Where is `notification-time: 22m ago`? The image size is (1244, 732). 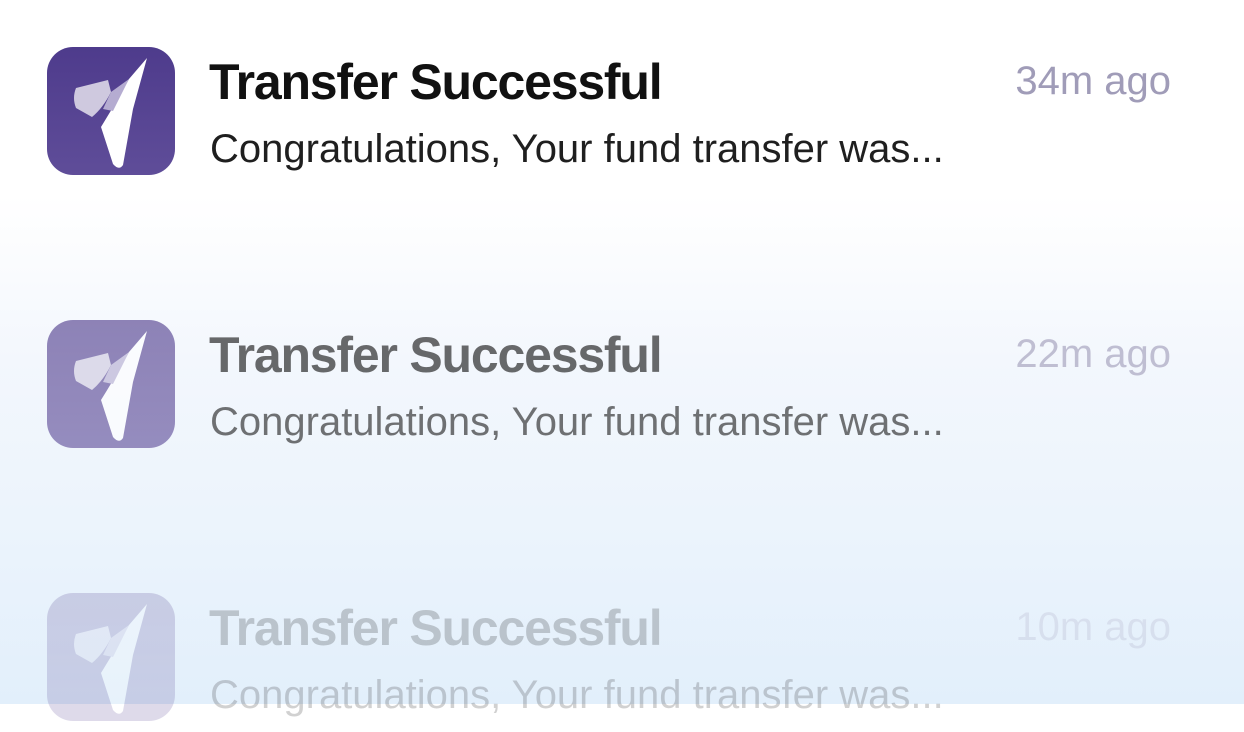
notification-time: 22m ago is located at coordinates (1093, 354).